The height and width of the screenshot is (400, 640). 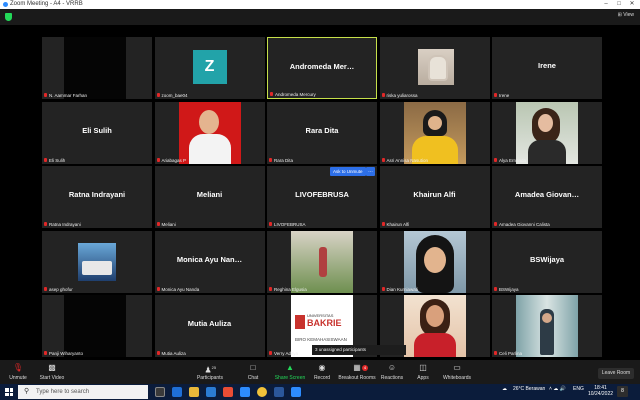 I want to click on participant-tile: Alya Ernanda, so click(x=547, y=132).